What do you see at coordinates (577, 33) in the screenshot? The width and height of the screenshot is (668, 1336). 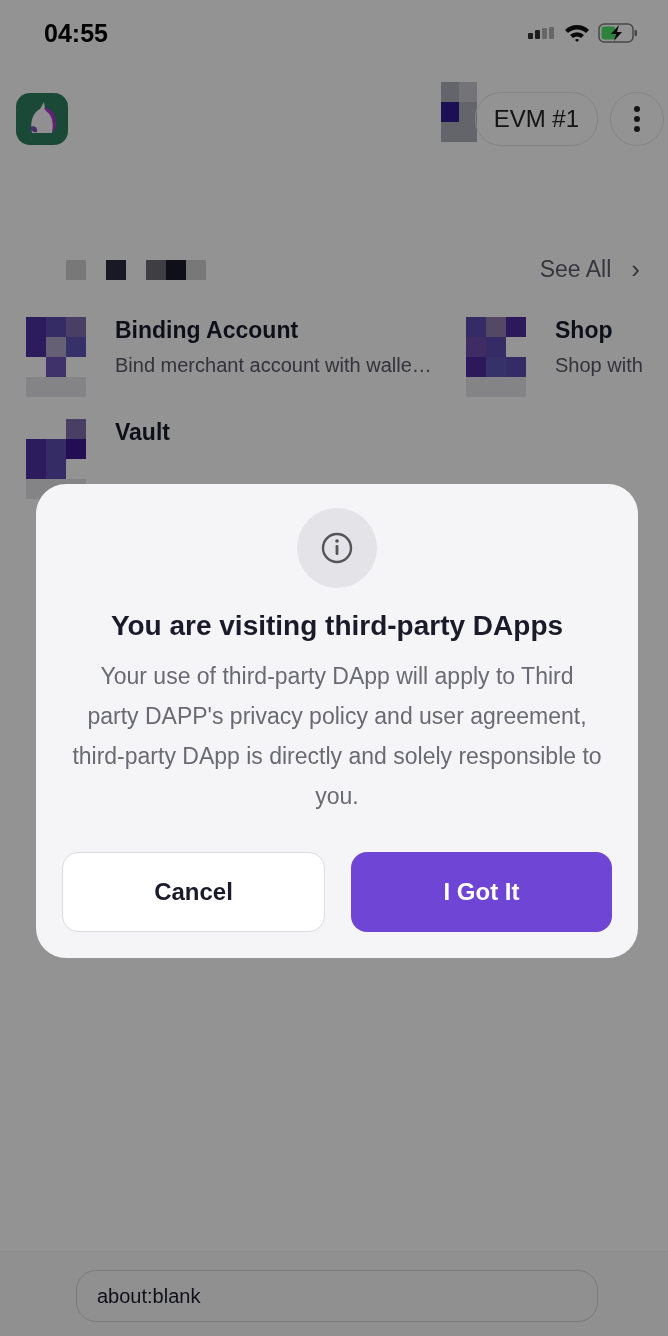 I see `wifi-icon` at bounding box center [577, 33].